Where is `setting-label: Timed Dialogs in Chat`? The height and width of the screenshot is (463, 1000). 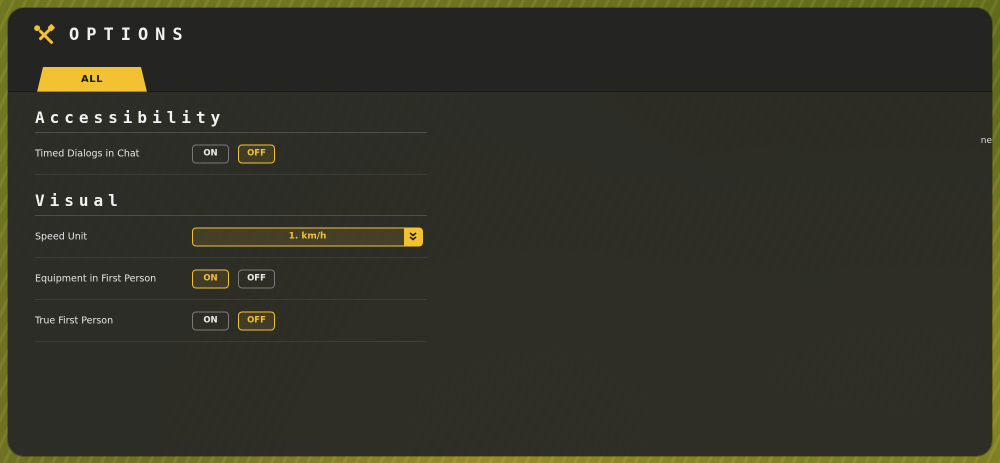 setting-label: Timed Dialogs in Chat is located at coordinates (87, 153).